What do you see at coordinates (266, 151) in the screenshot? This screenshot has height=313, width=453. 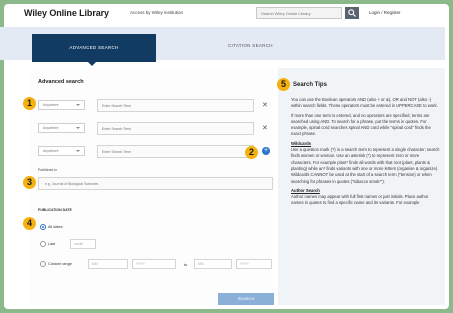 I see `plus-circle-icon: +` at bounding box center [266, 151].